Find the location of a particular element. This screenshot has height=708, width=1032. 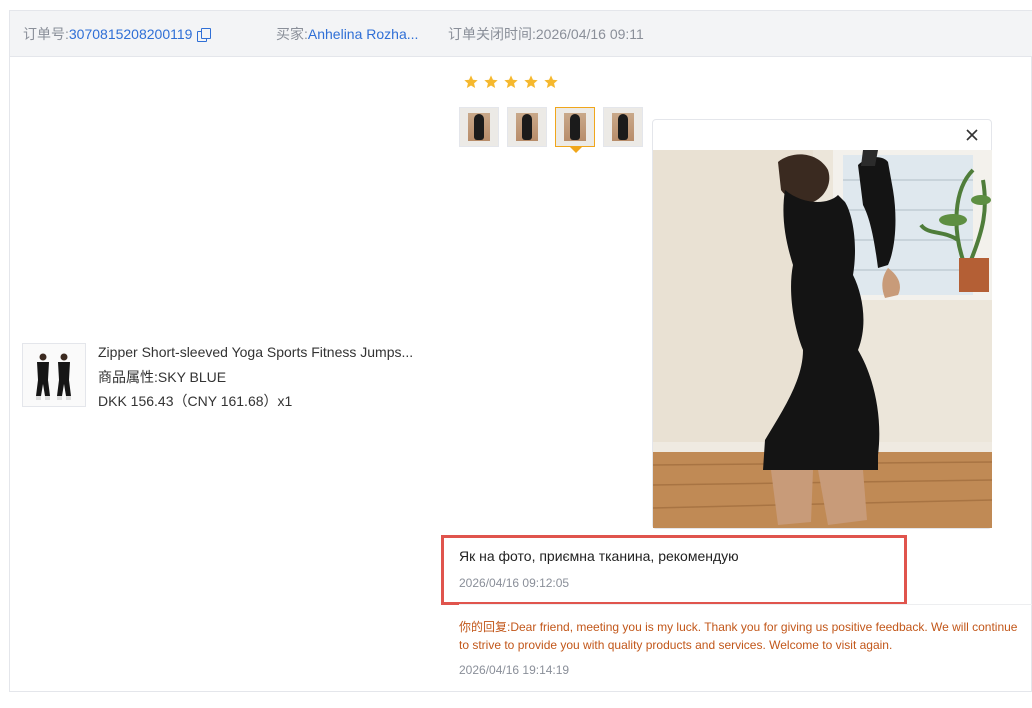

order-close-time: 订单关闭时间:2026/04/16 09:11 is located at coordinates (546, 34).